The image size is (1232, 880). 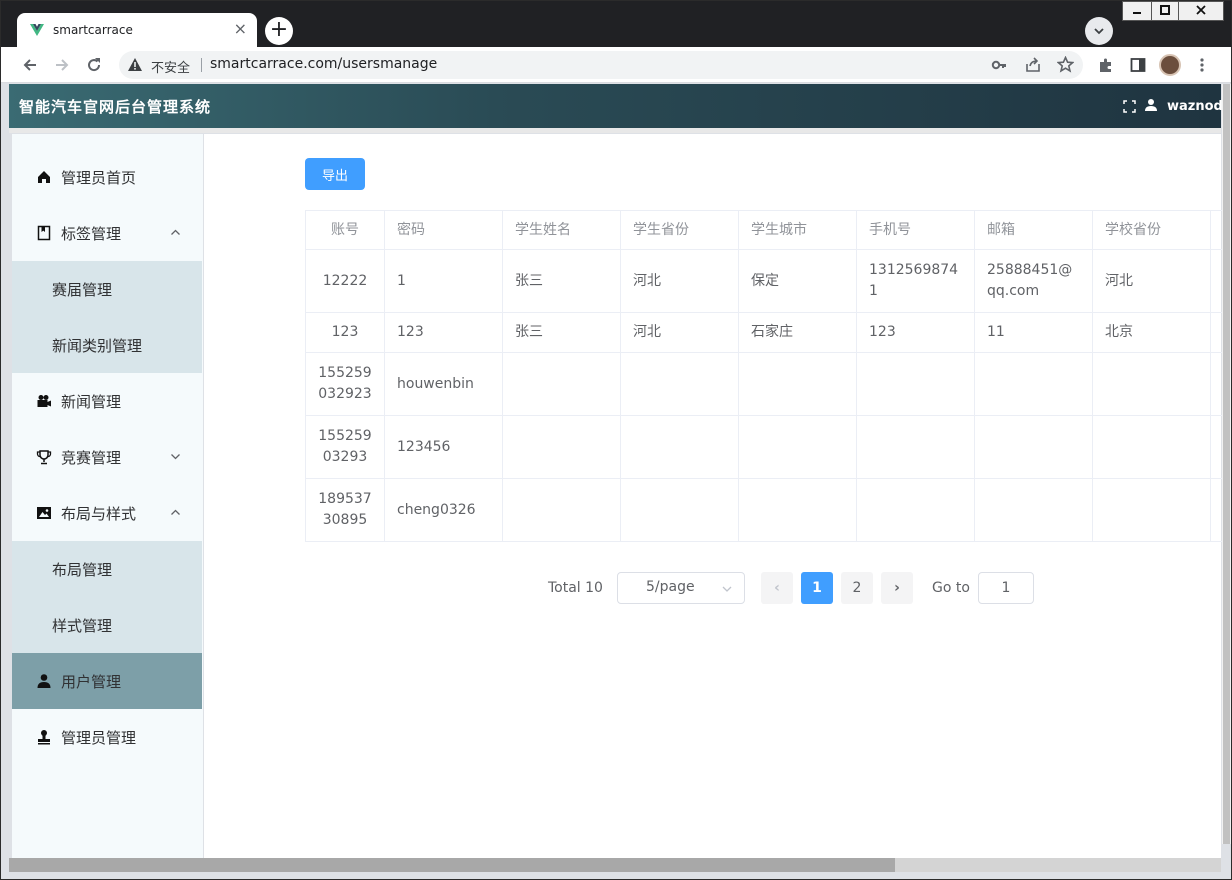 I want to click on sidebar-item-style-management: 样式管理, so click(x=107, y=625).